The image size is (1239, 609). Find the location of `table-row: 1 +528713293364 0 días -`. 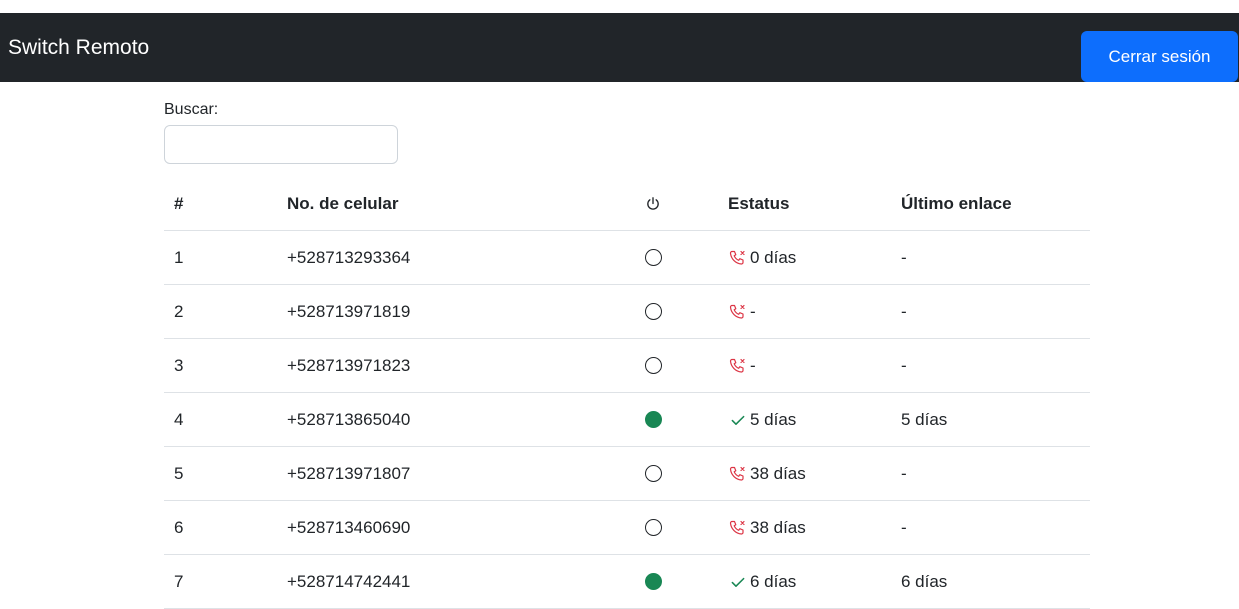

table-row: 1 +528713293364 0 días - is located at coordinates (627, 258).